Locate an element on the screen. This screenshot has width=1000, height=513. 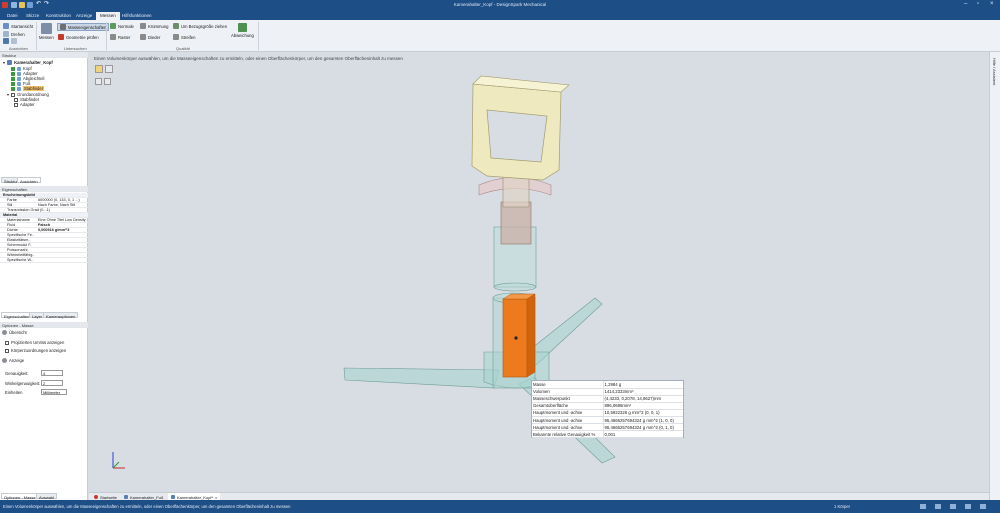
prop-row: Poissonzahl is located at coordinates (44, 250).